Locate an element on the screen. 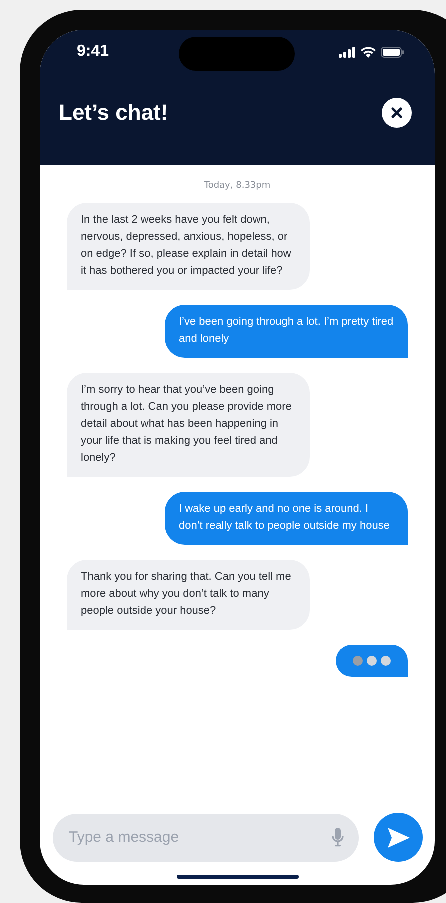  chat-title: Let’s chat! is located at coordinates (113, 113).